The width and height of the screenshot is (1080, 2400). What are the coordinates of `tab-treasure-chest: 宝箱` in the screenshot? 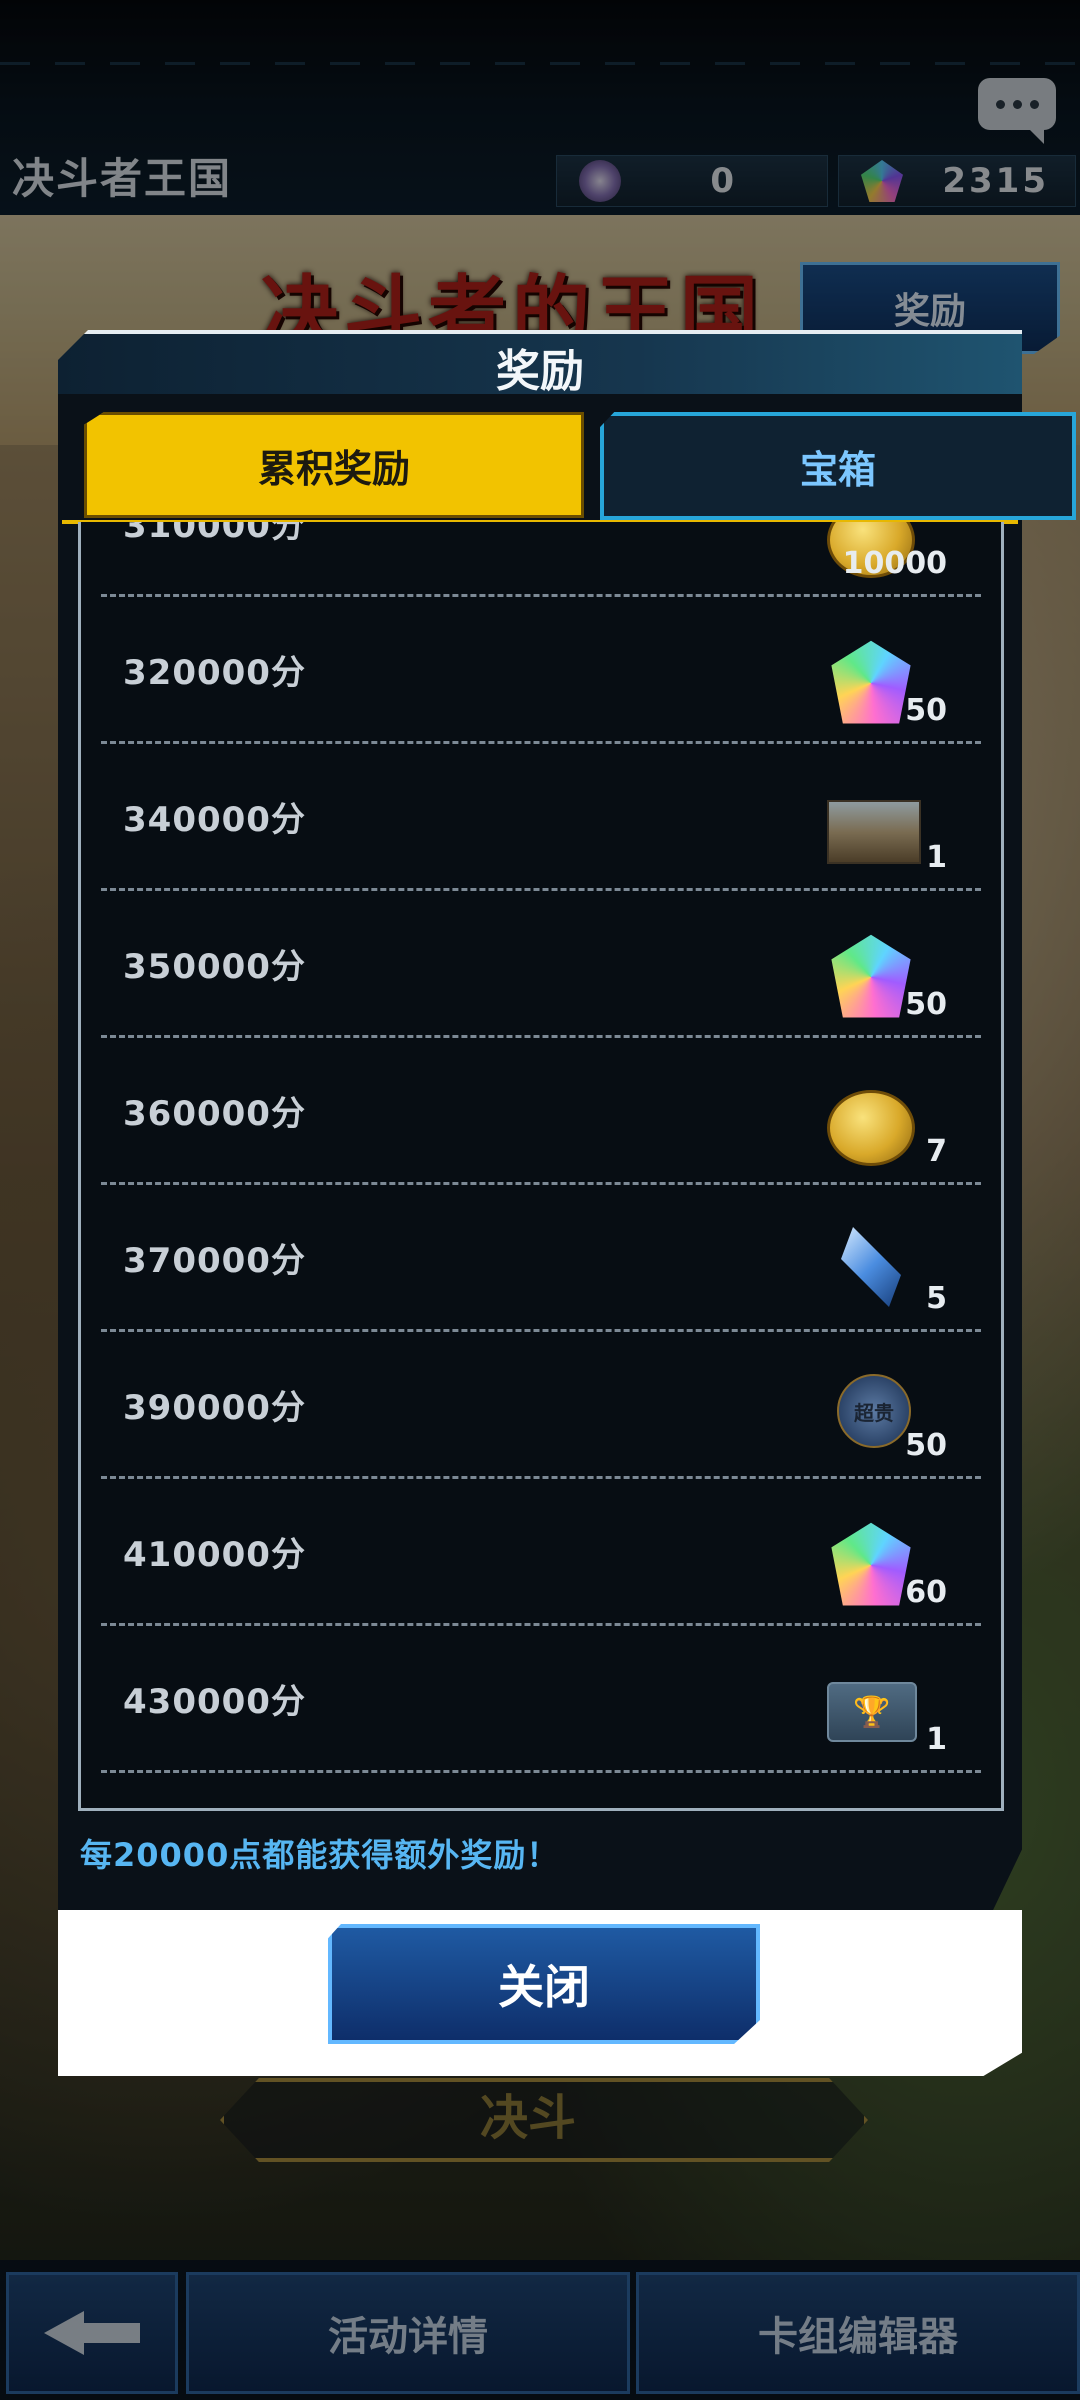 It's located at (838, 466).